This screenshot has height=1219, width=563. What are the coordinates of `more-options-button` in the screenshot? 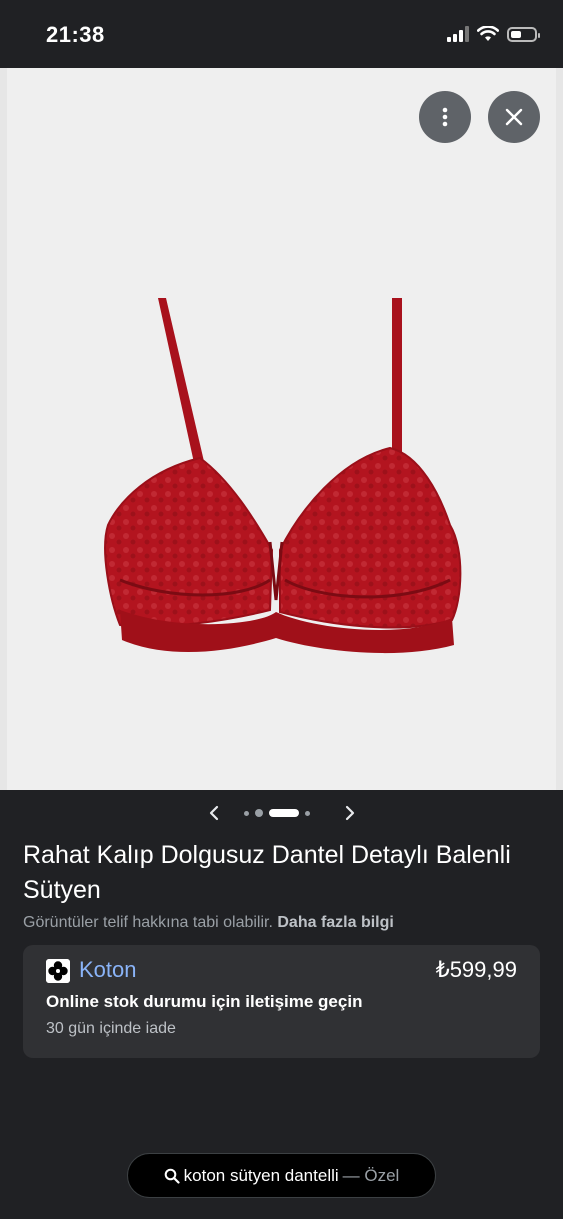 It's located at (445, 117).